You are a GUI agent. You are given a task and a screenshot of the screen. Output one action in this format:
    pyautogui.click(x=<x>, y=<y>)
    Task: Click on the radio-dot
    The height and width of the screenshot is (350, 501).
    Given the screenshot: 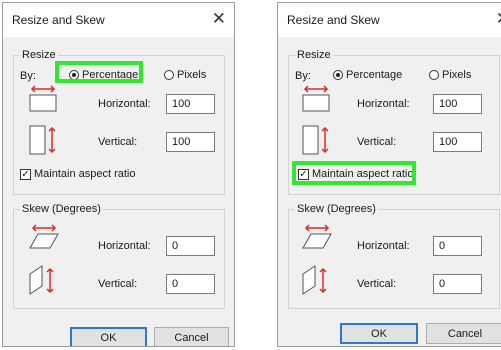 What is the action you would take?
    pyautogui.click(x=338, y=75)
    